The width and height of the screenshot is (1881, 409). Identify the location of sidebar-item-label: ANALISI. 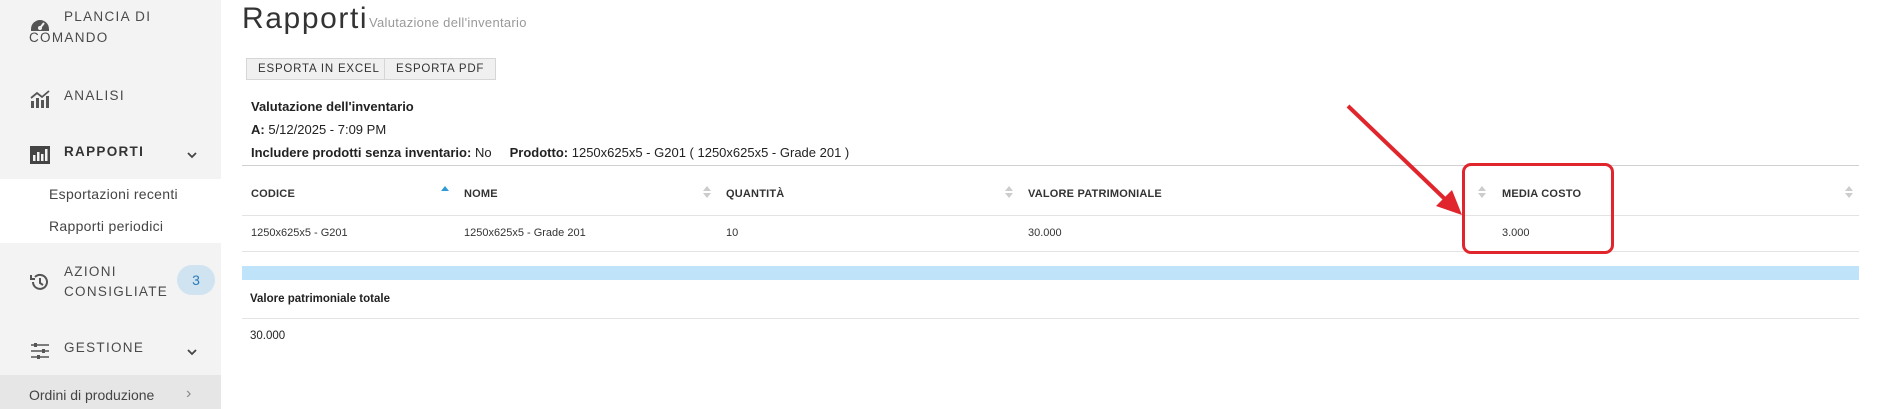
(94, 95).